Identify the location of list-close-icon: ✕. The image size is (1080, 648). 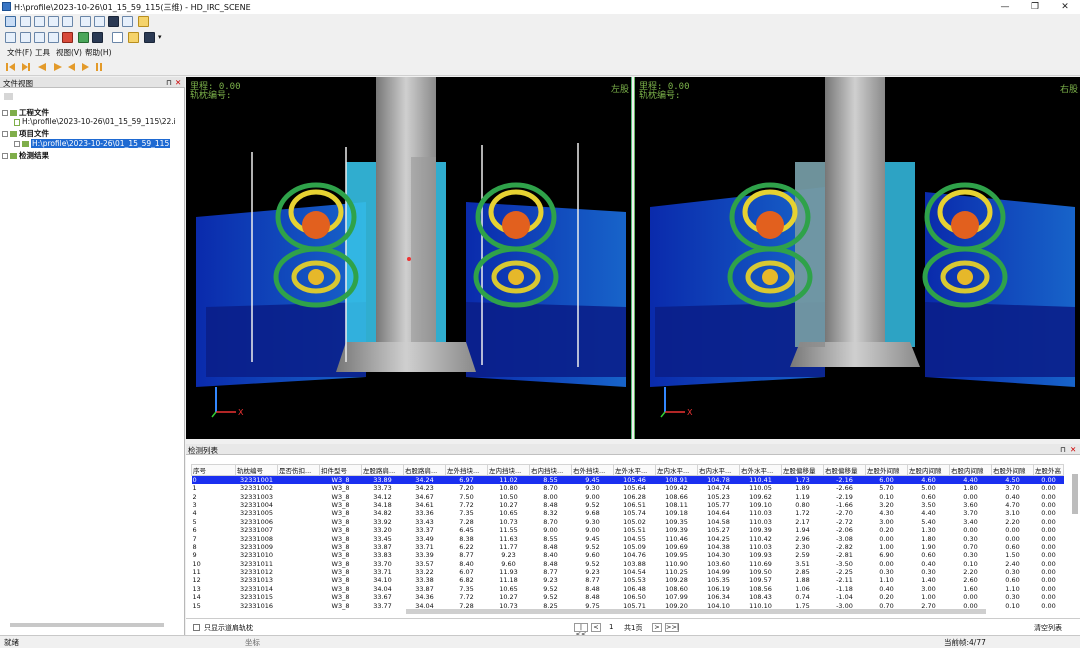
(1073, 449).